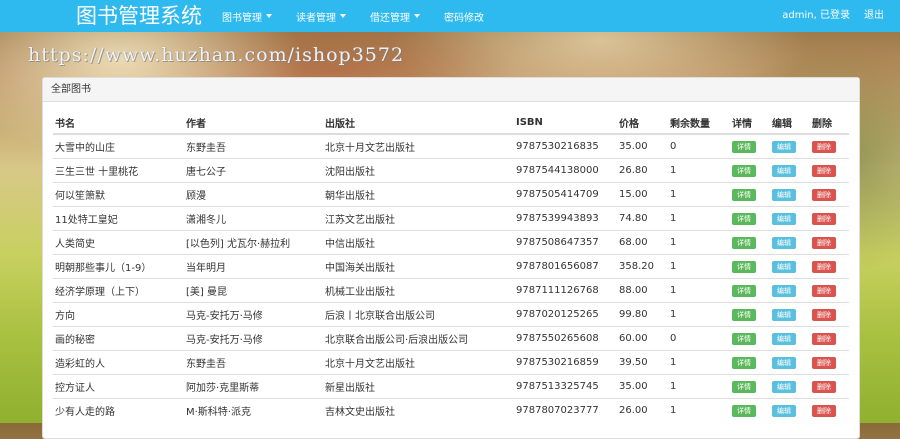 The image size is (900, 439). I want to click on book-title-cell: 少有人走的路, so click(118, 410).